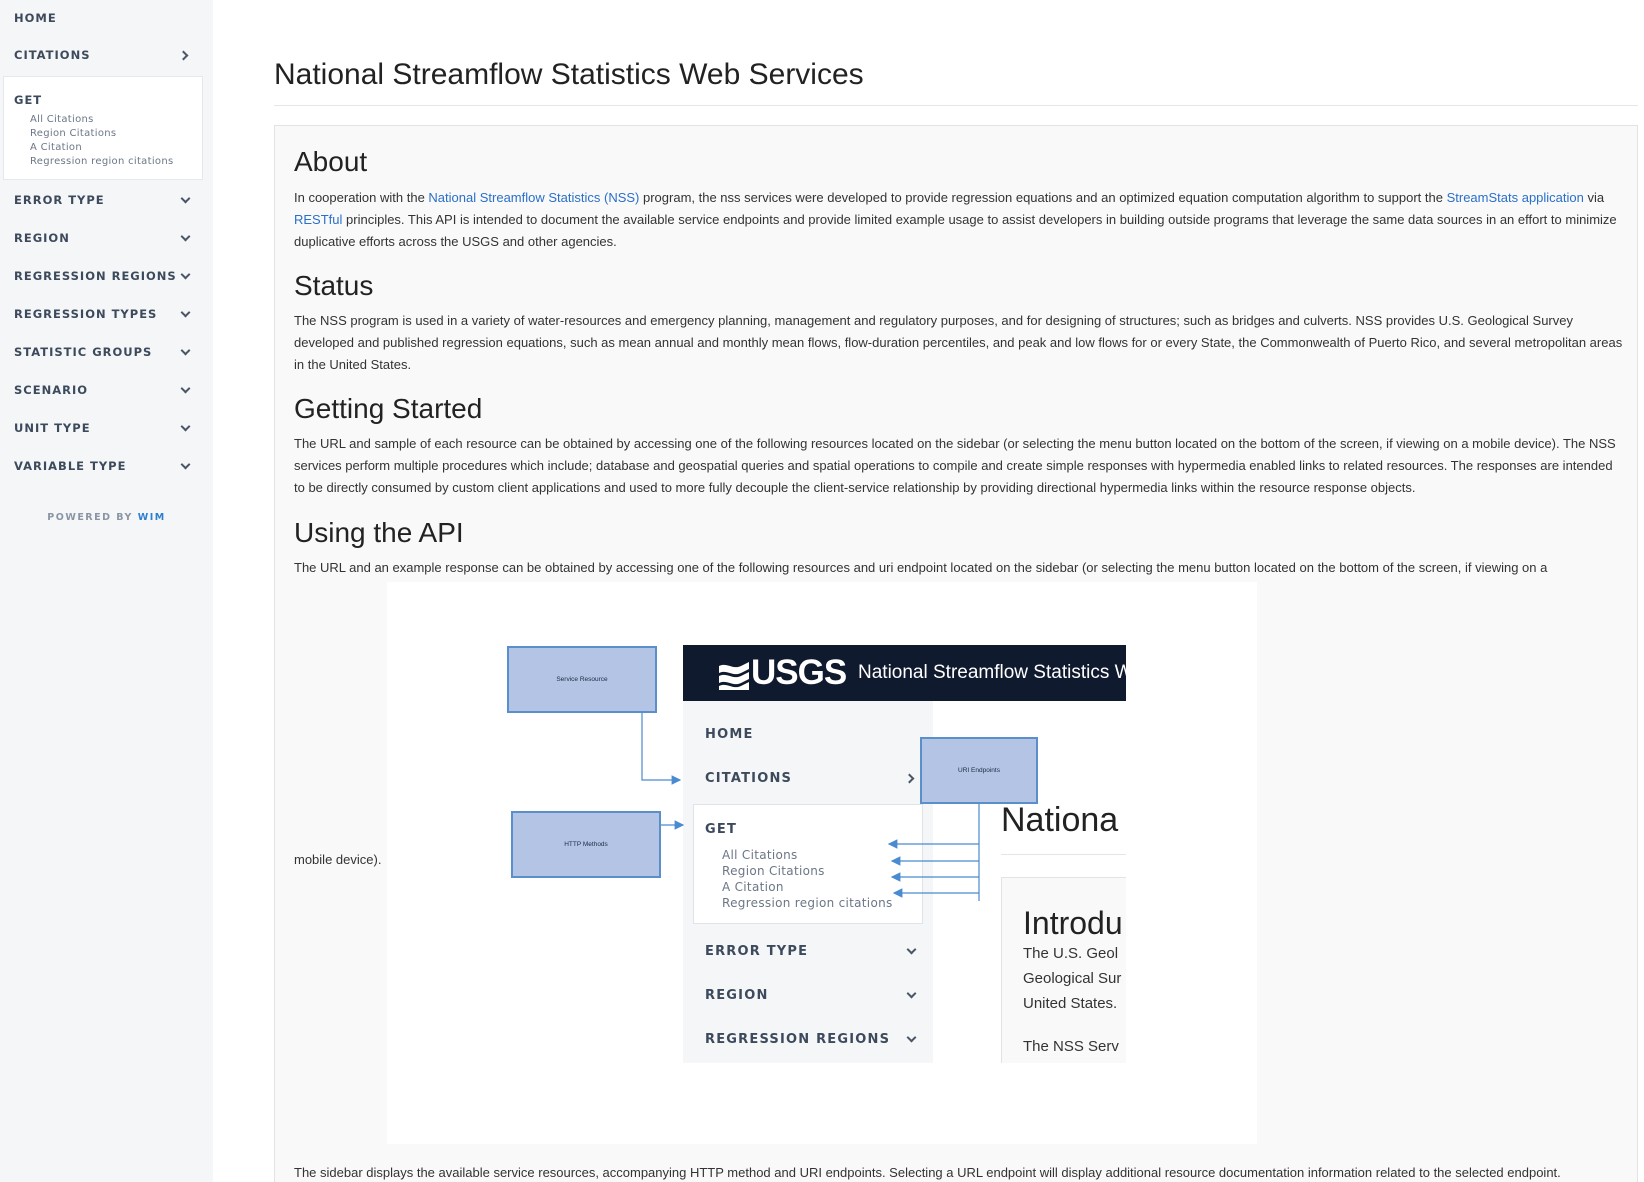 The image size is (1644, 1182). What do you see at coordinates (56, 147) in the screenshot?
I see `link-a-citation: A Citation` at bounding box center [56, 147].